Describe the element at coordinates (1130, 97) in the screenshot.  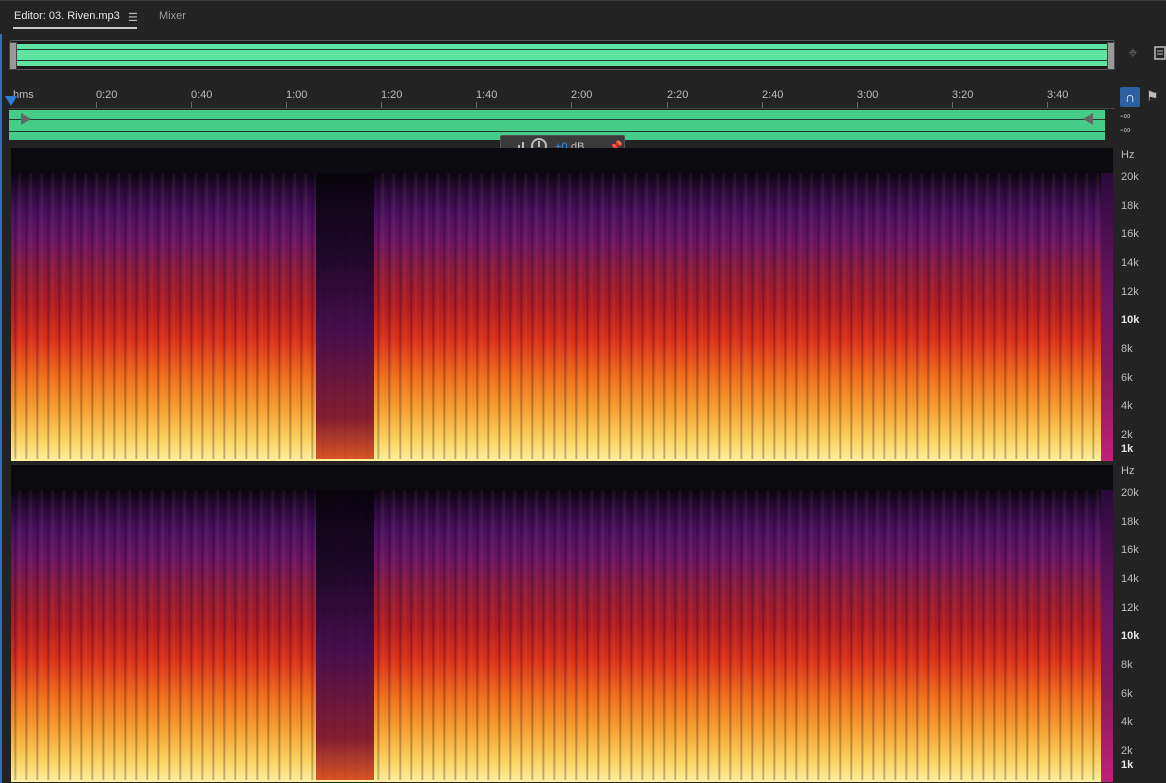
I see `snap-magnet-icon: ∩` at that location.